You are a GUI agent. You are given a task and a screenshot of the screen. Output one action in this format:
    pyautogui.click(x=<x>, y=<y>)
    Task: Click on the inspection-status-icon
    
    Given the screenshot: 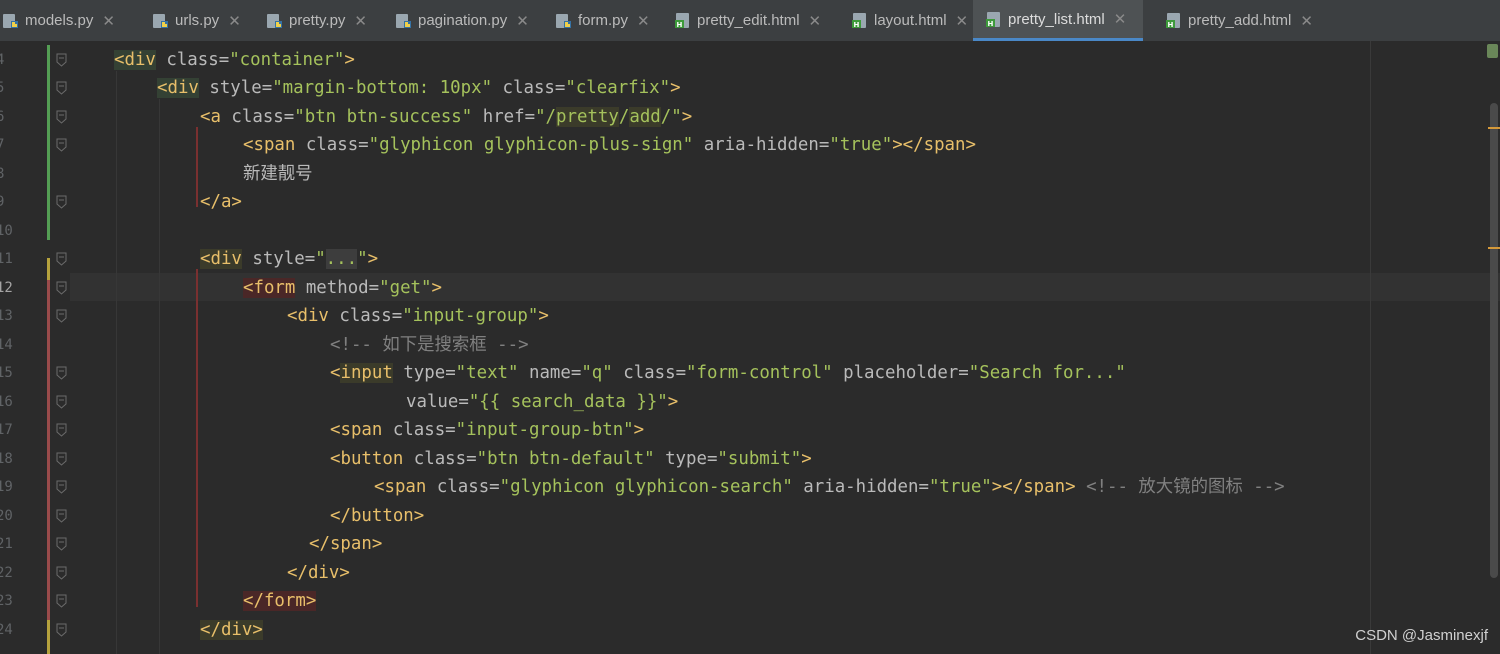 What is the action you would take?
    pyautogui.click(x=1492, y=51)
    